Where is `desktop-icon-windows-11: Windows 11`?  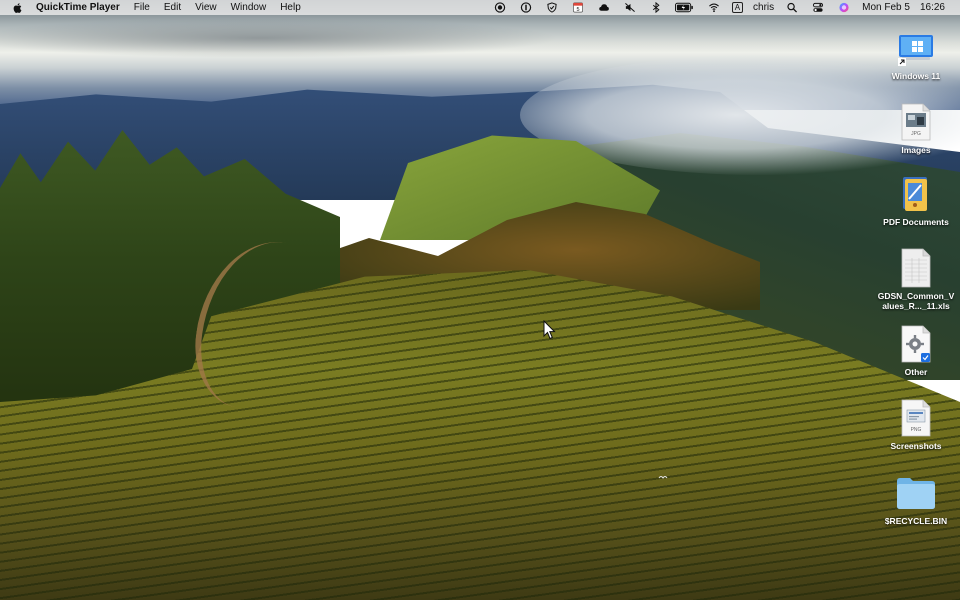 desktop-icon-windows-11: Windows 11 is located at coordinates (915, 54).